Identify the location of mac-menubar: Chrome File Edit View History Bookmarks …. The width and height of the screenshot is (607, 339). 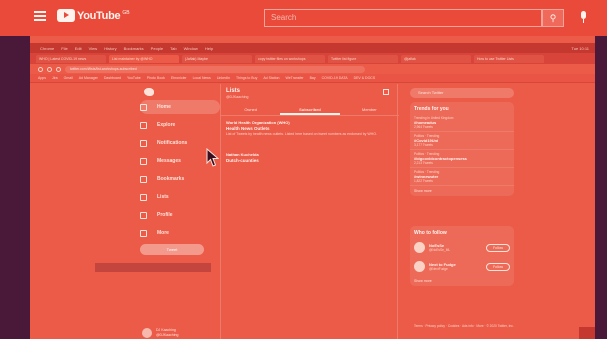
(312, 48).